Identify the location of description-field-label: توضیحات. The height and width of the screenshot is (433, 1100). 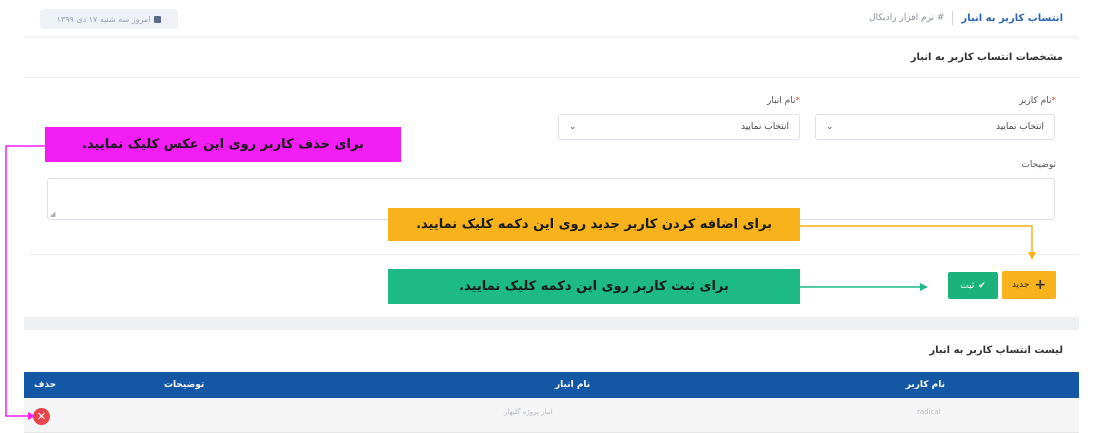
(1038, 165).